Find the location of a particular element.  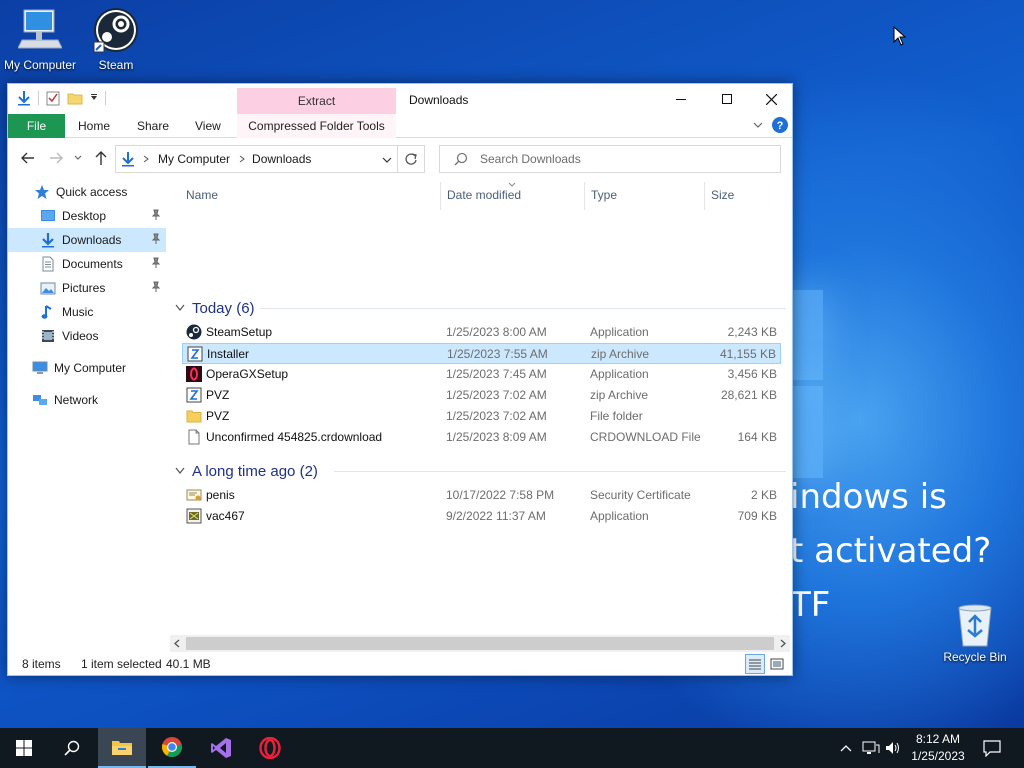

tab-file: File is located at coordinates (36, 126).